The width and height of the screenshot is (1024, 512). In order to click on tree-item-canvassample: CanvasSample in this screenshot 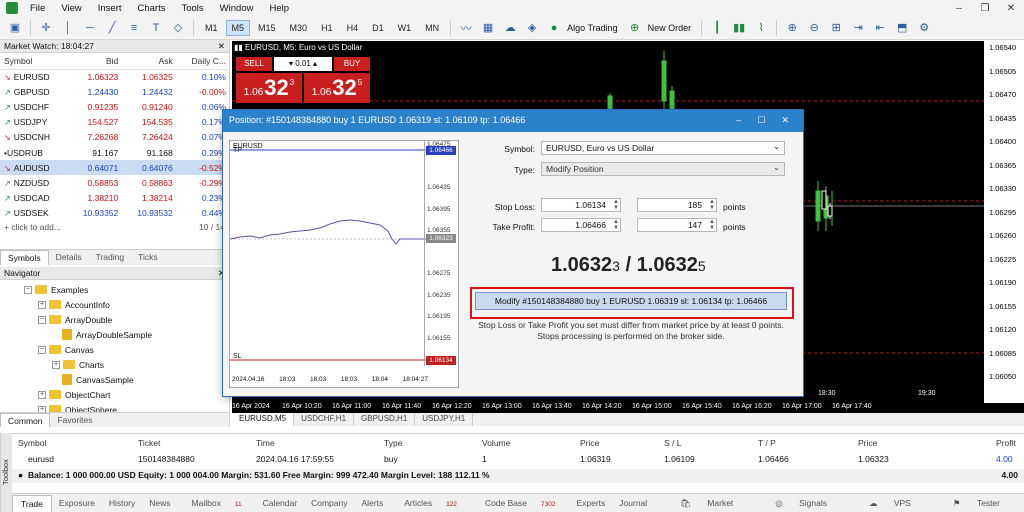, I will do `click(114, 379)`.